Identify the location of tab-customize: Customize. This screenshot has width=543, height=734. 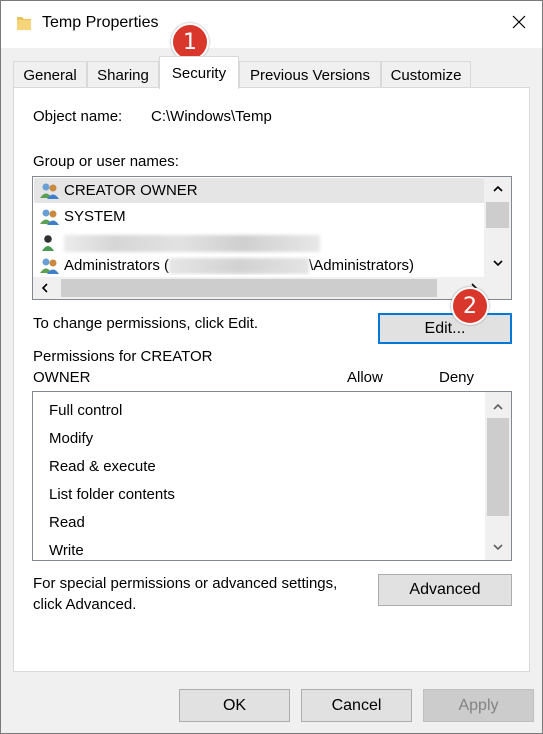
(426, 74).